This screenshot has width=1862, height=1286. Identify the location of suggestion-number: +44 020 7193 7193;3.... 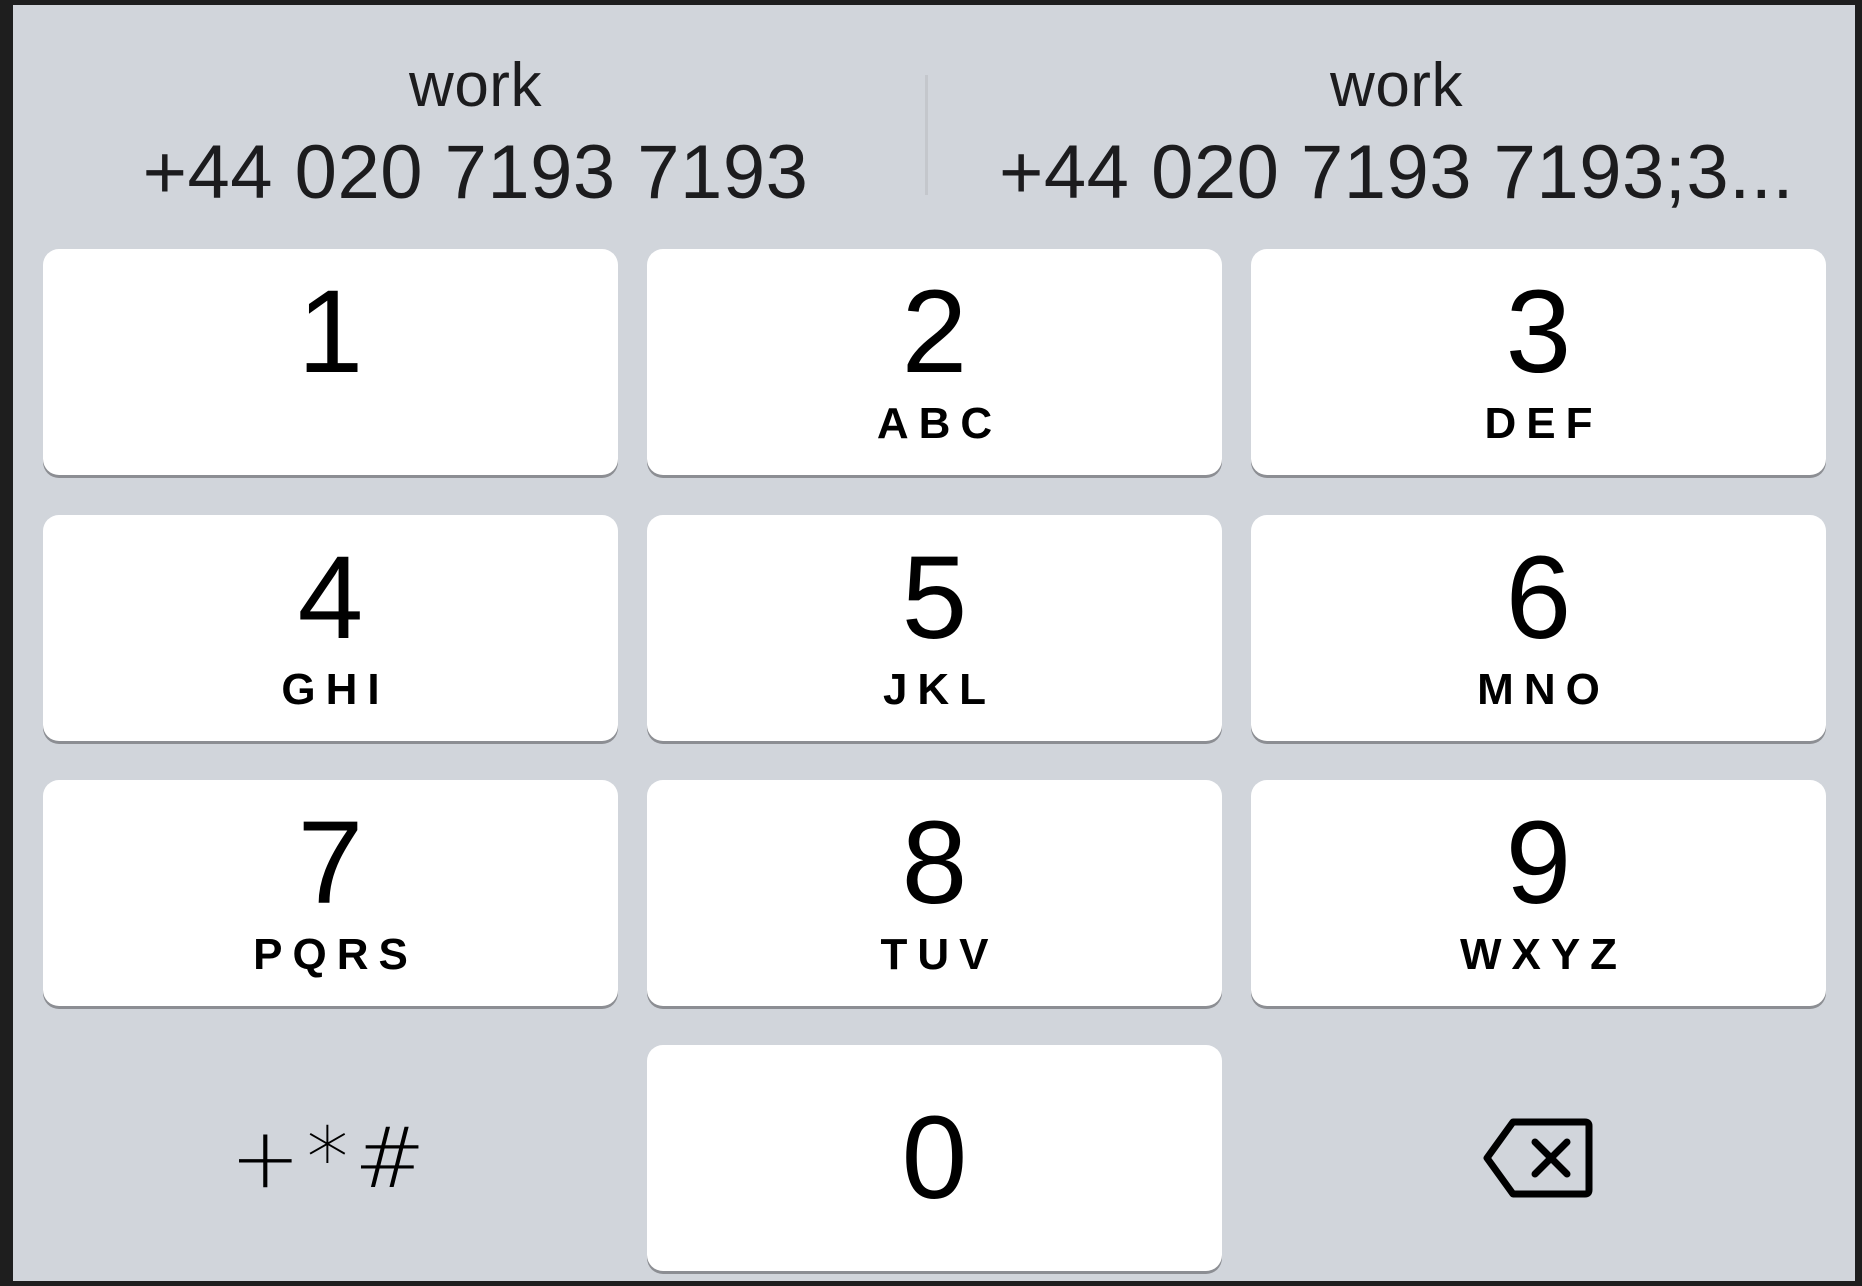
(1396, 172).